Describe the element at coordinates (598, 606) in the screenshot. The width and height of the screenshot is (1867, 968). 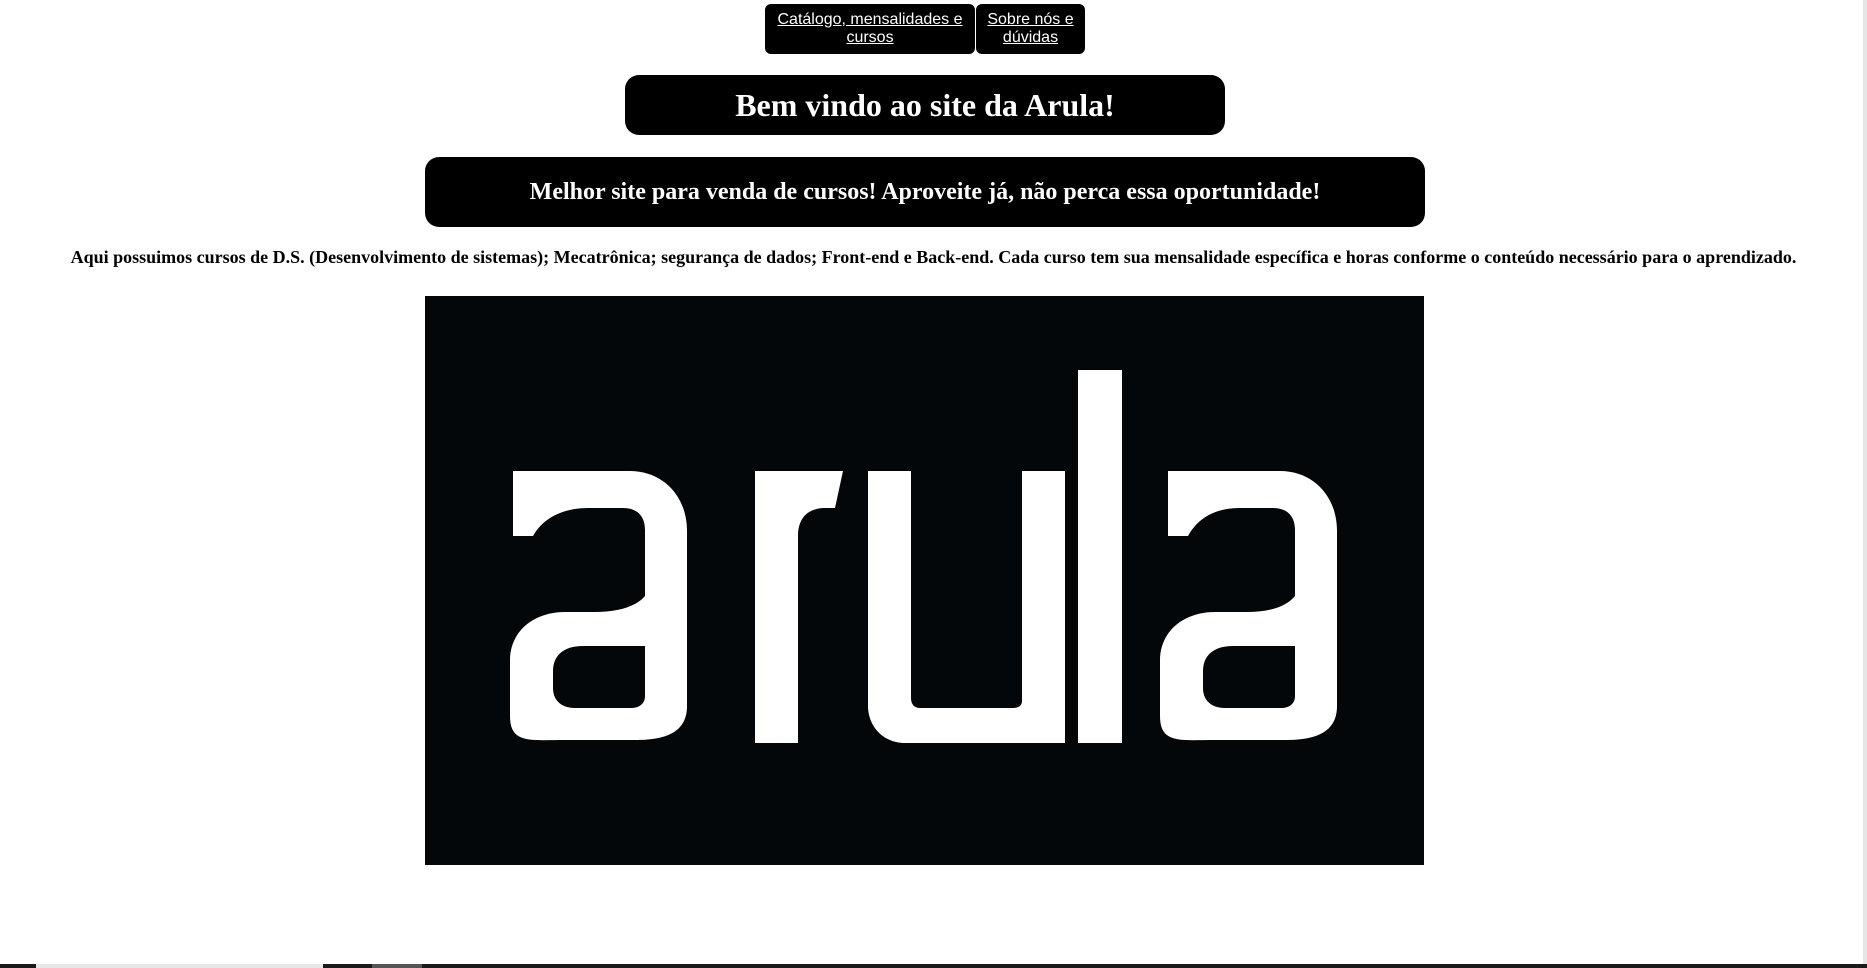
I see `logo-letter-a` at that location.